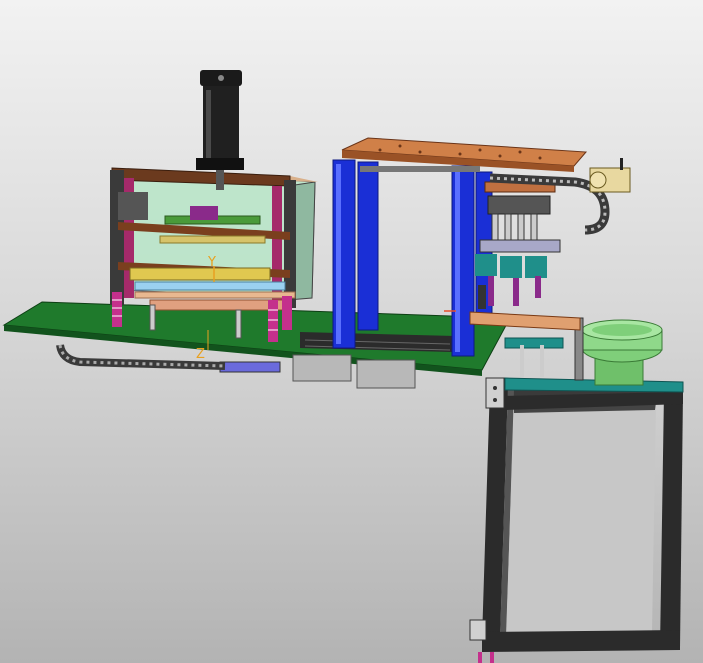 The width and height of the screenshot is (703, 663). I want to click on z-axis-label: Z, so click(200, 354).